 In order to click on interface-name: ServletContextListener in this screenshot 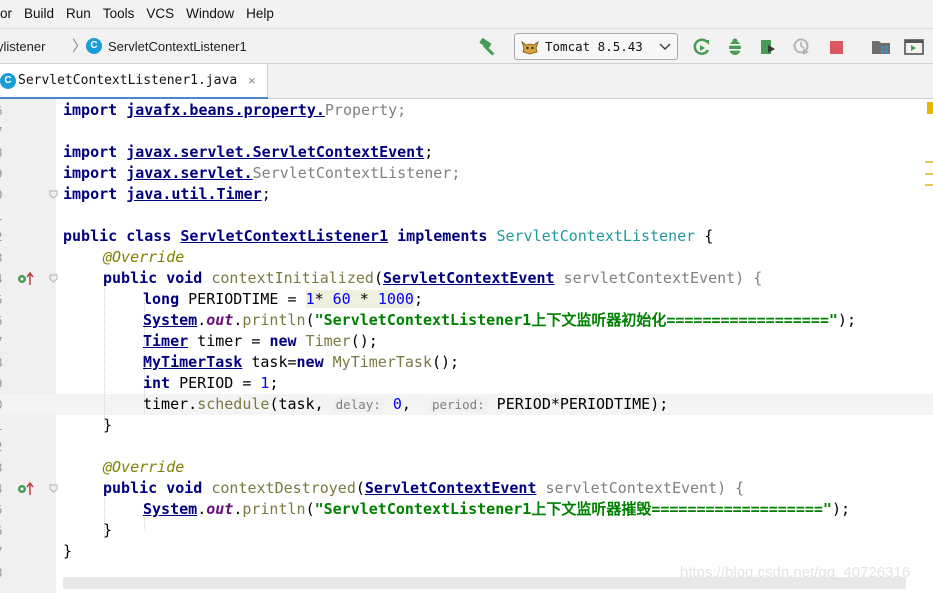, I will do `click(596, 236)`.